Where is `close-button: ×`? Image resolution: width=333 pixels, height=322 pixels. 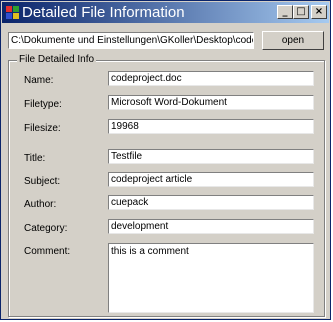
close-button: × is located at coordinates (319, 12).